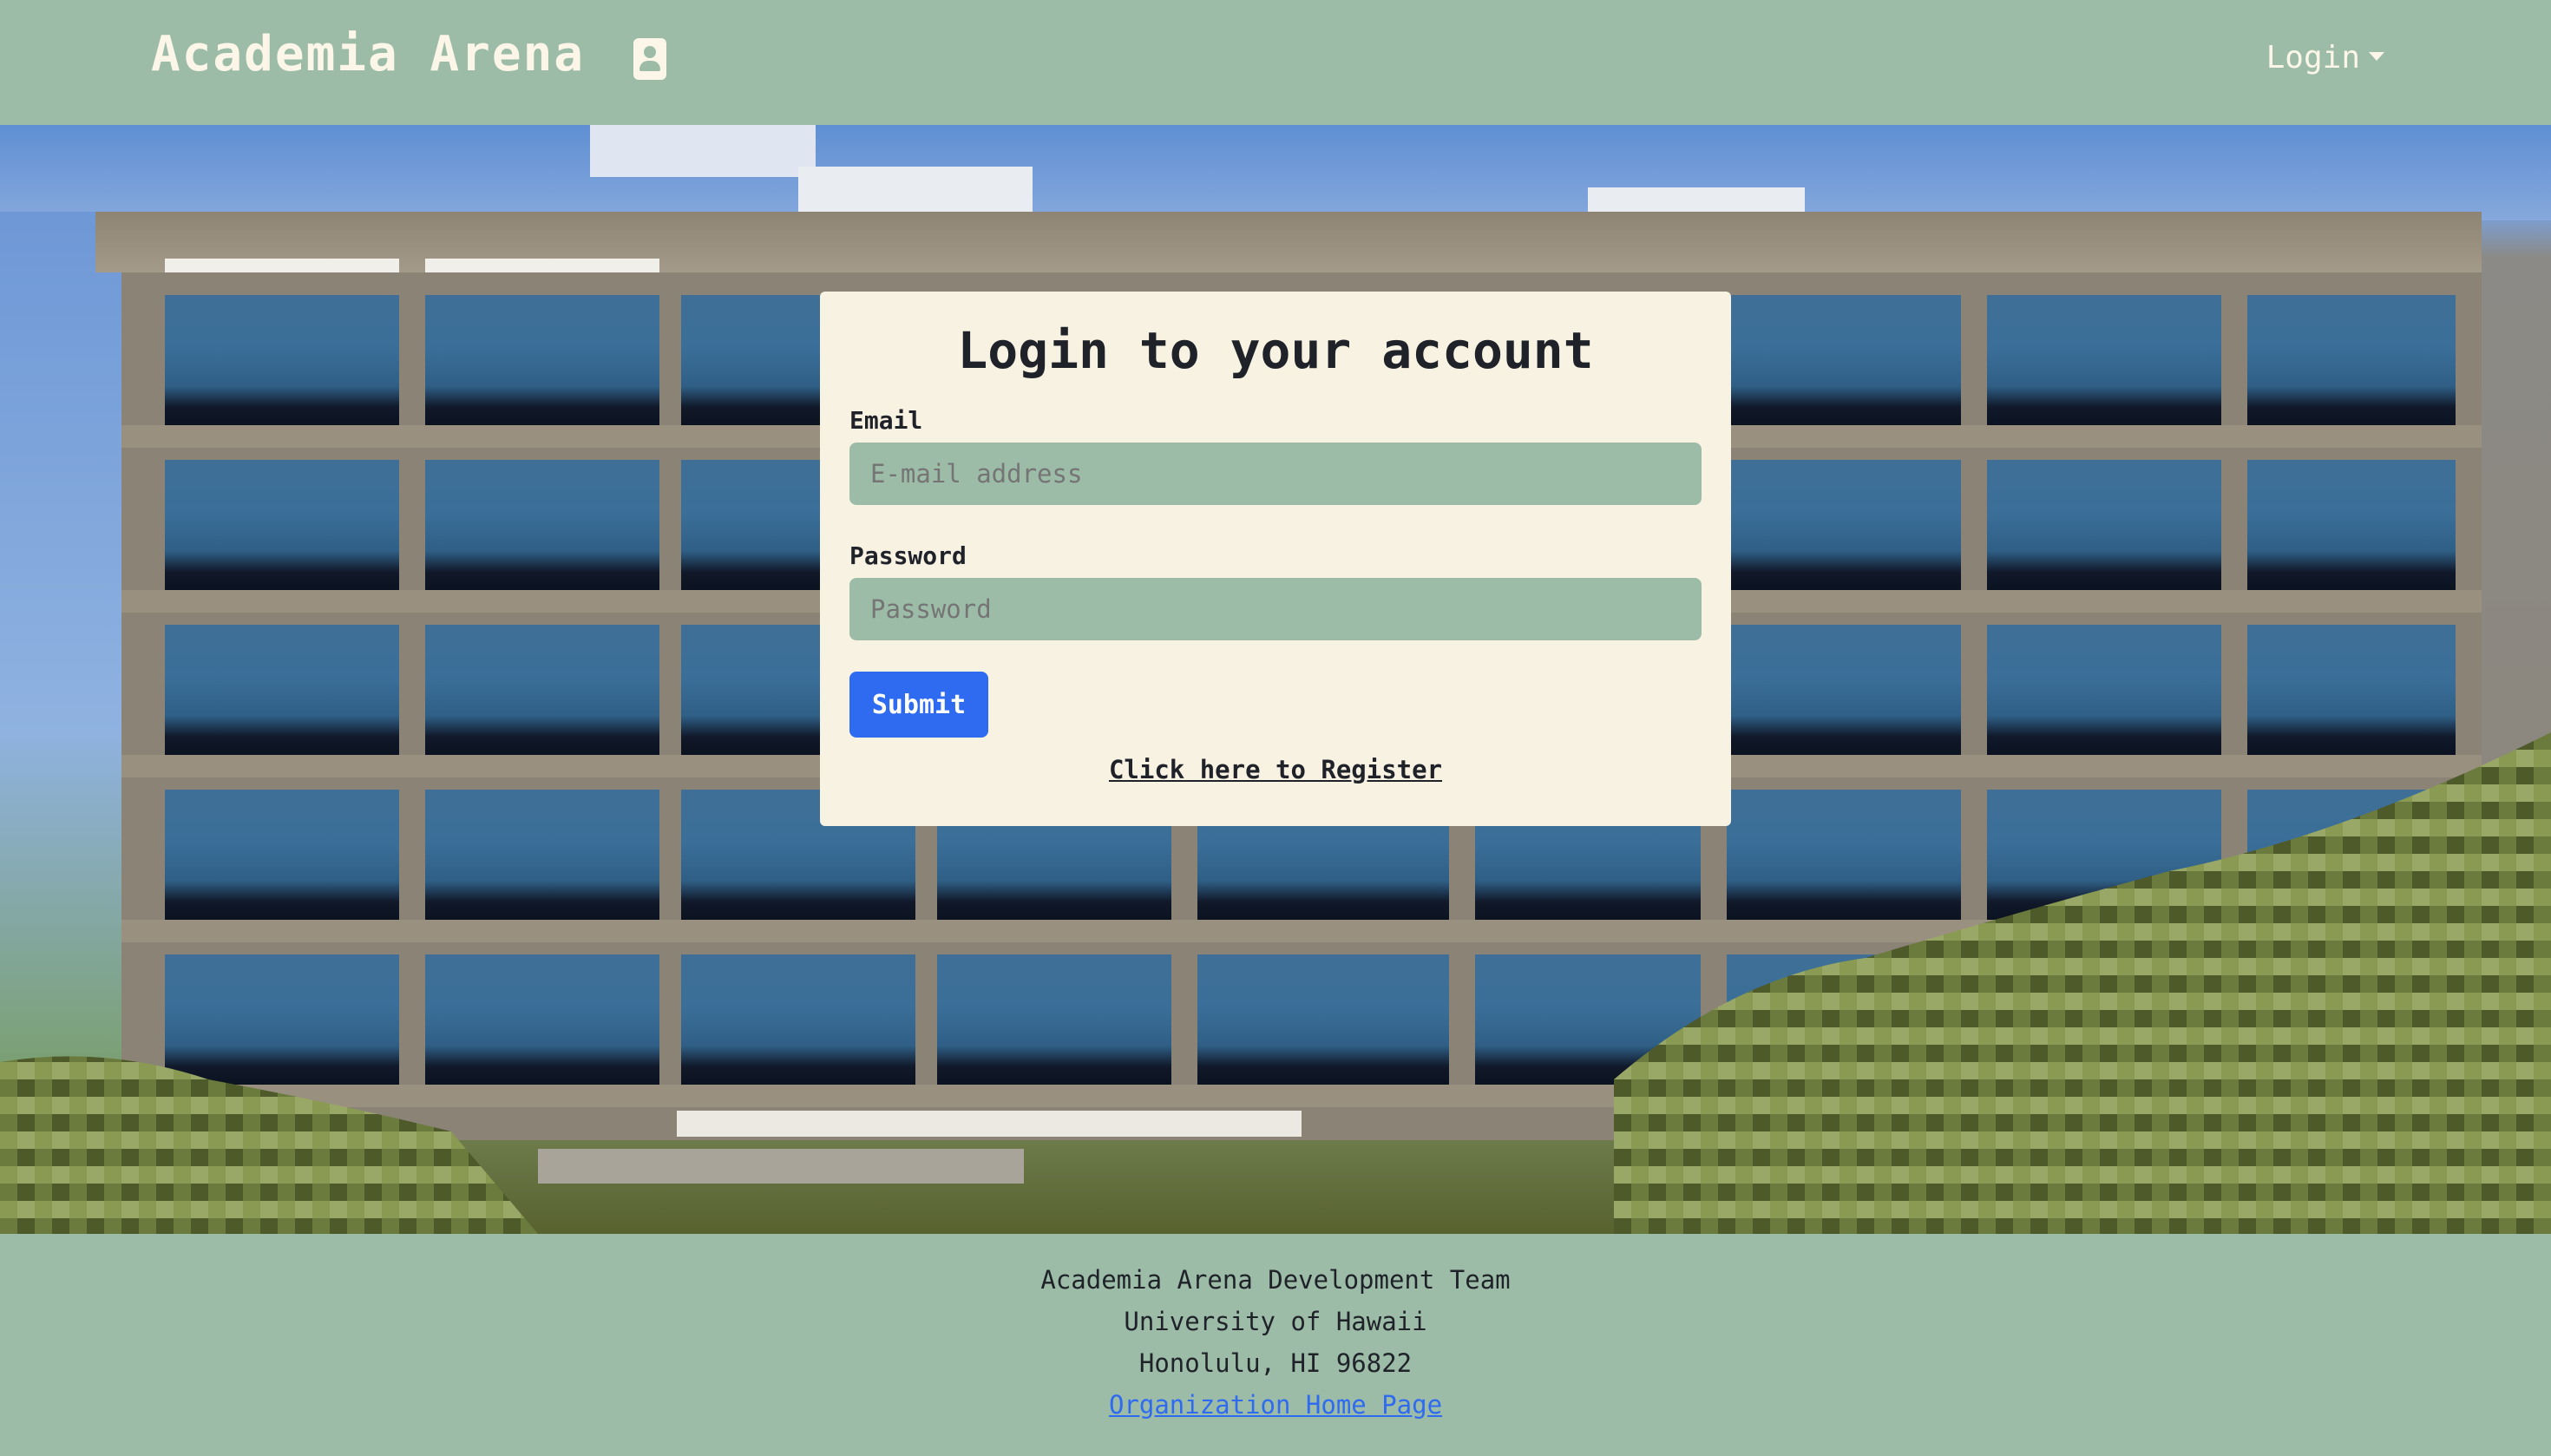  What do you see at coordinates (886, 420) in the screenshot?
I see `email-label: Email` at bounding box center [886, 420].